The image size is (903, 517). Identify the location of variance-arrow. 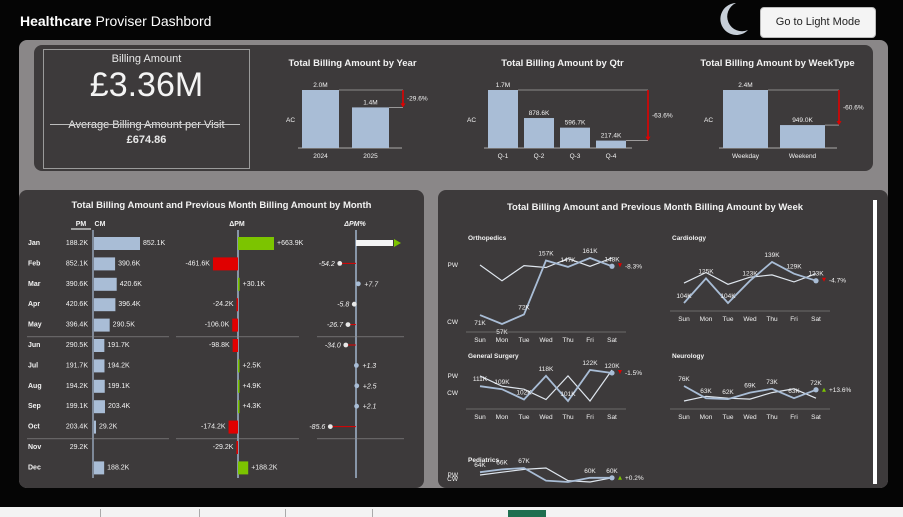
(824, 389).